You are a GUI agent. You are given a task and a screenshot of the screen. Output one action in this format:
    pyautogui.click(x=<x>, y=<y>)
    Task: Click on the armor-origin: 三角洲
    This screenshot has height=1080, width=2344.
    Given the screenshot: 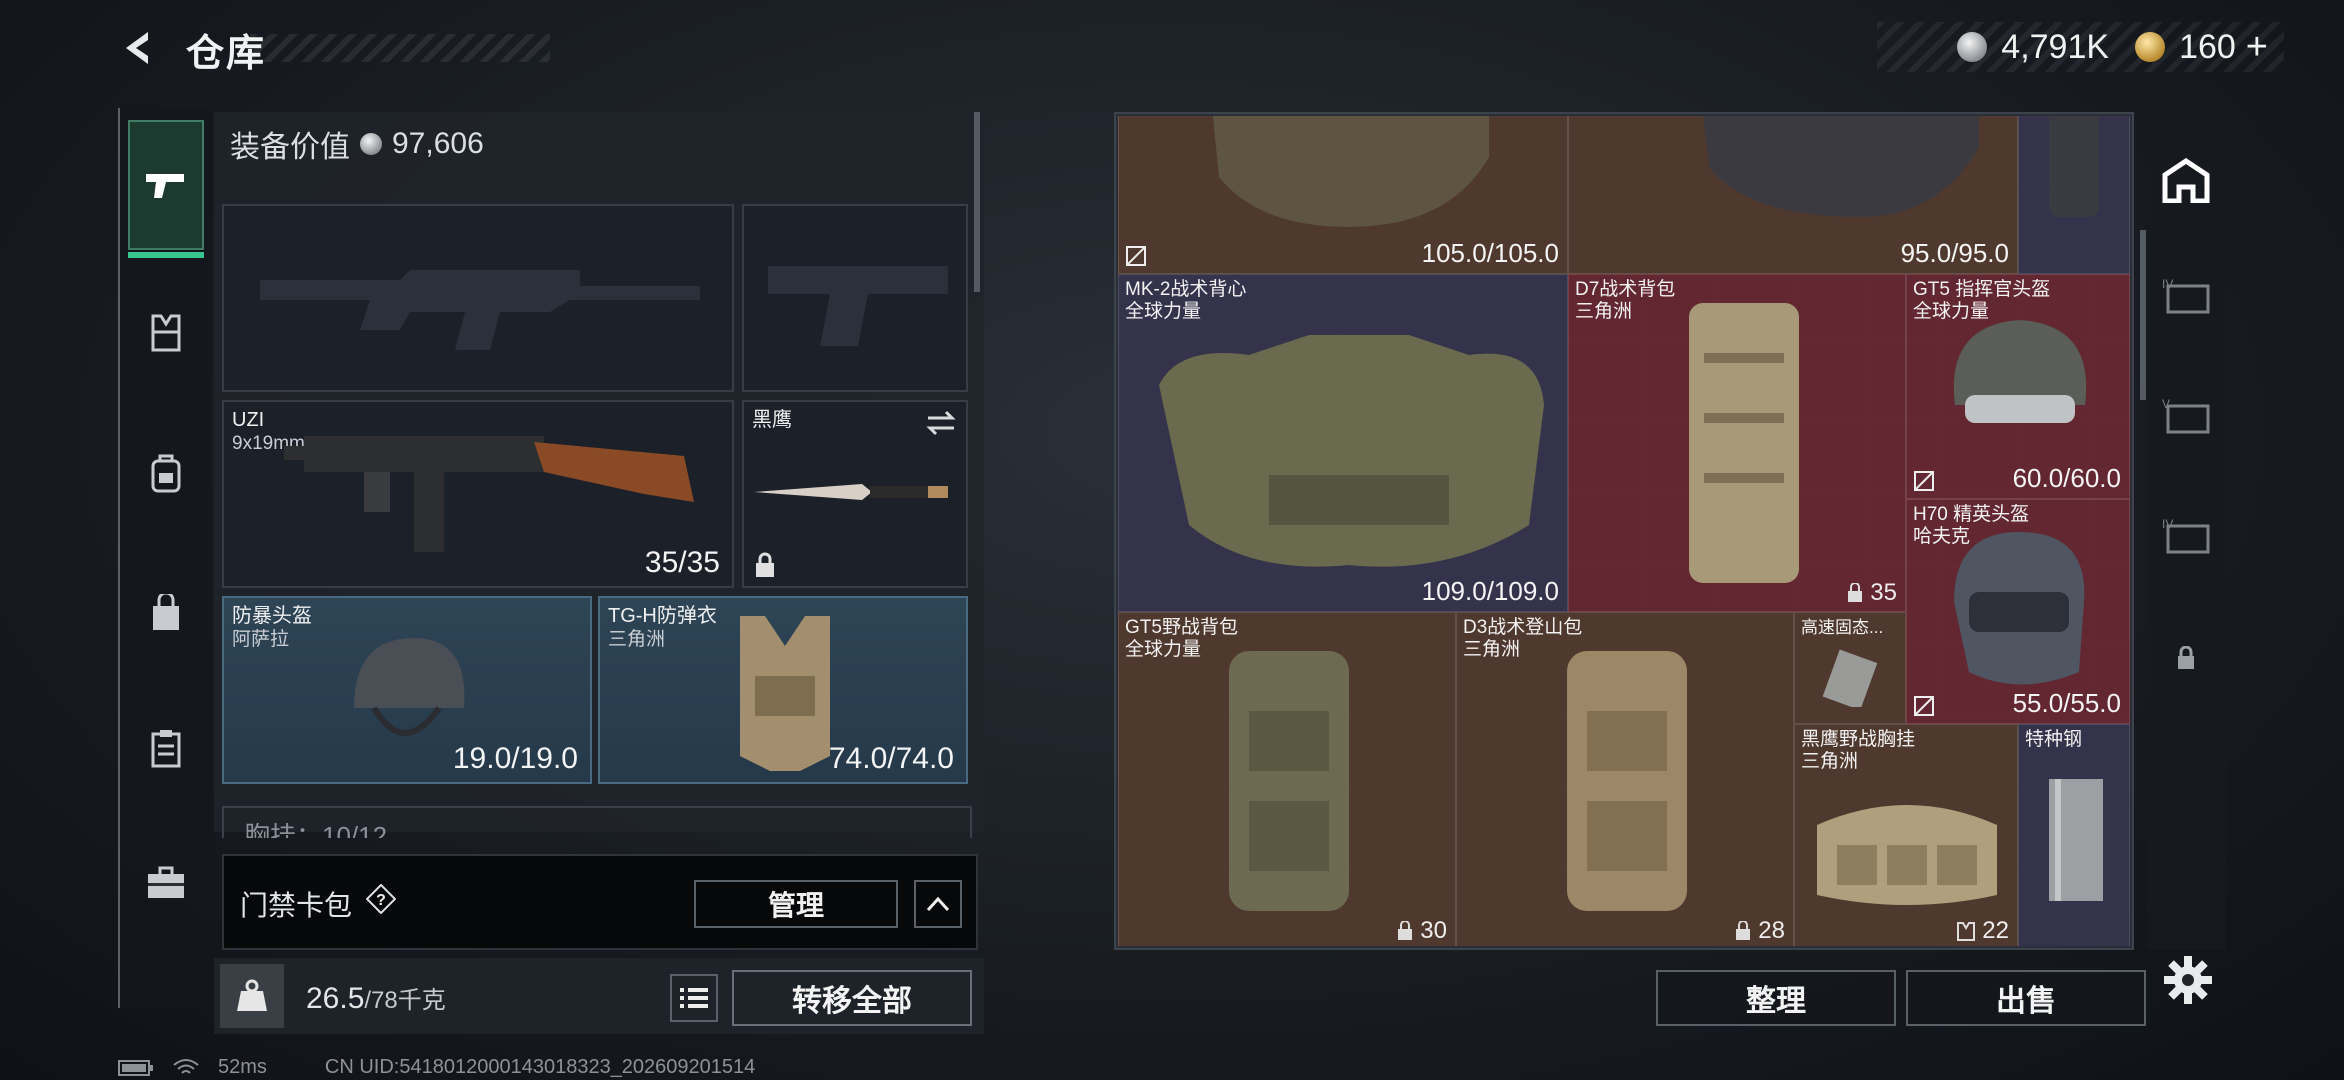 What is the action you would take?
    pyautogui.click(x=637, y=639)
    